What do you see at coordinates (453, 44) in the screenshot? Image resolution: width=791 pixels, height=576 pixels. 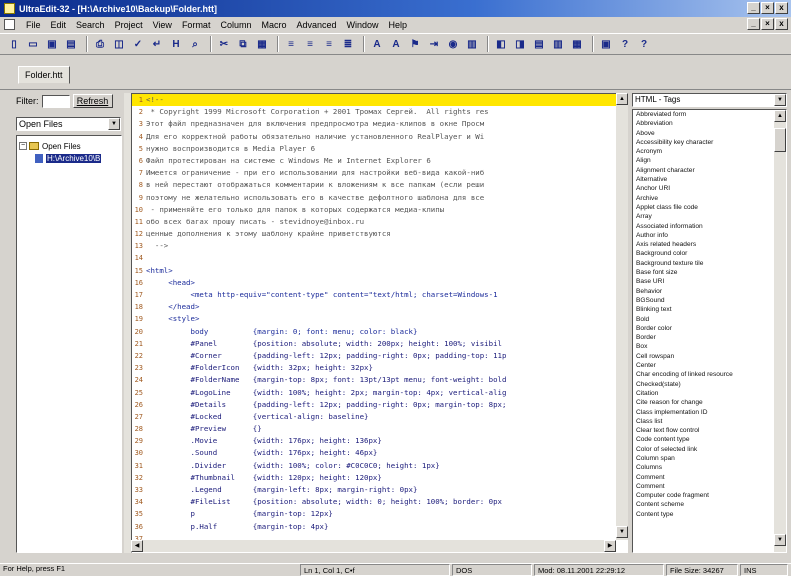 I see `macro-icon: ◉` at bounding box center [453, 44].